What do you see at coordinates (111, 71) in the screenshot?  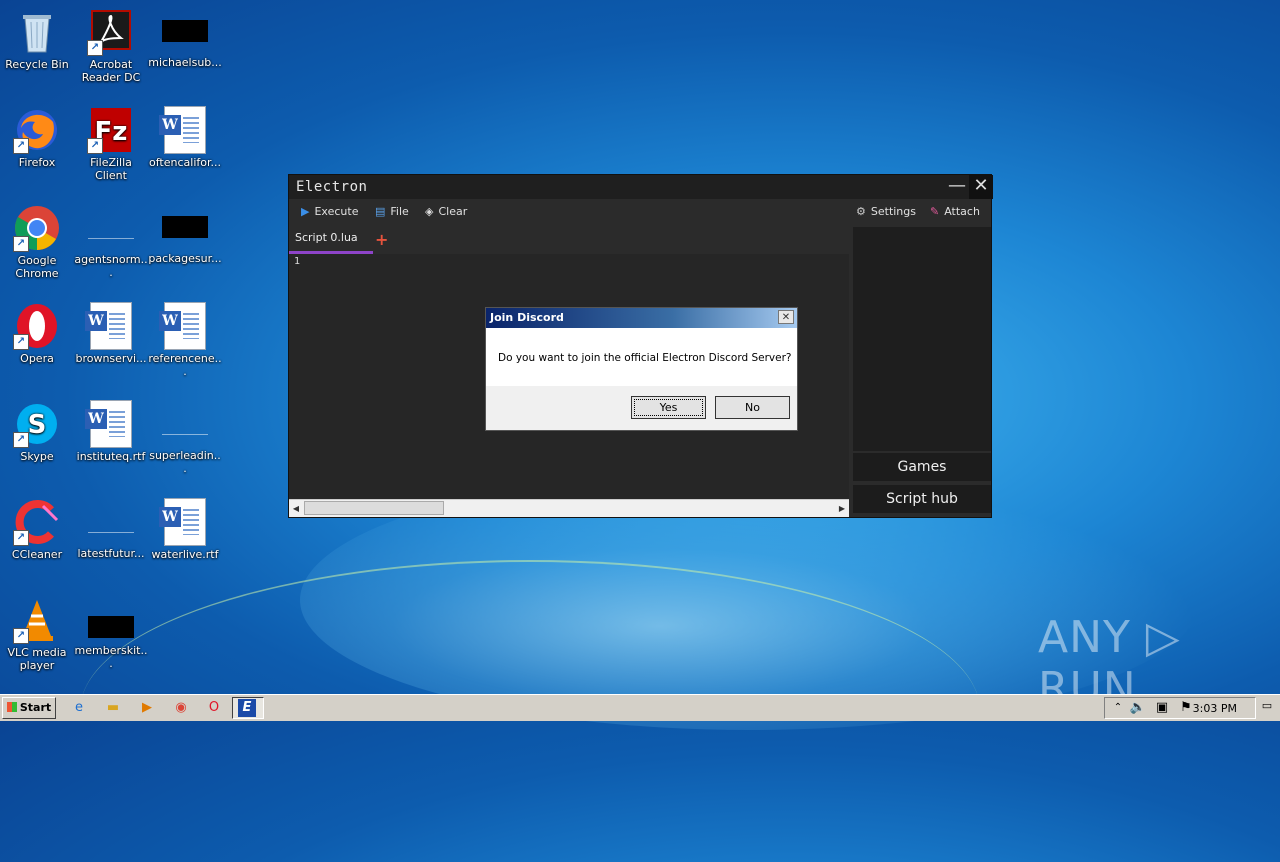 I see `desktop-icon-label: Acrobat Reader DC` at bounding box center [111, 71].